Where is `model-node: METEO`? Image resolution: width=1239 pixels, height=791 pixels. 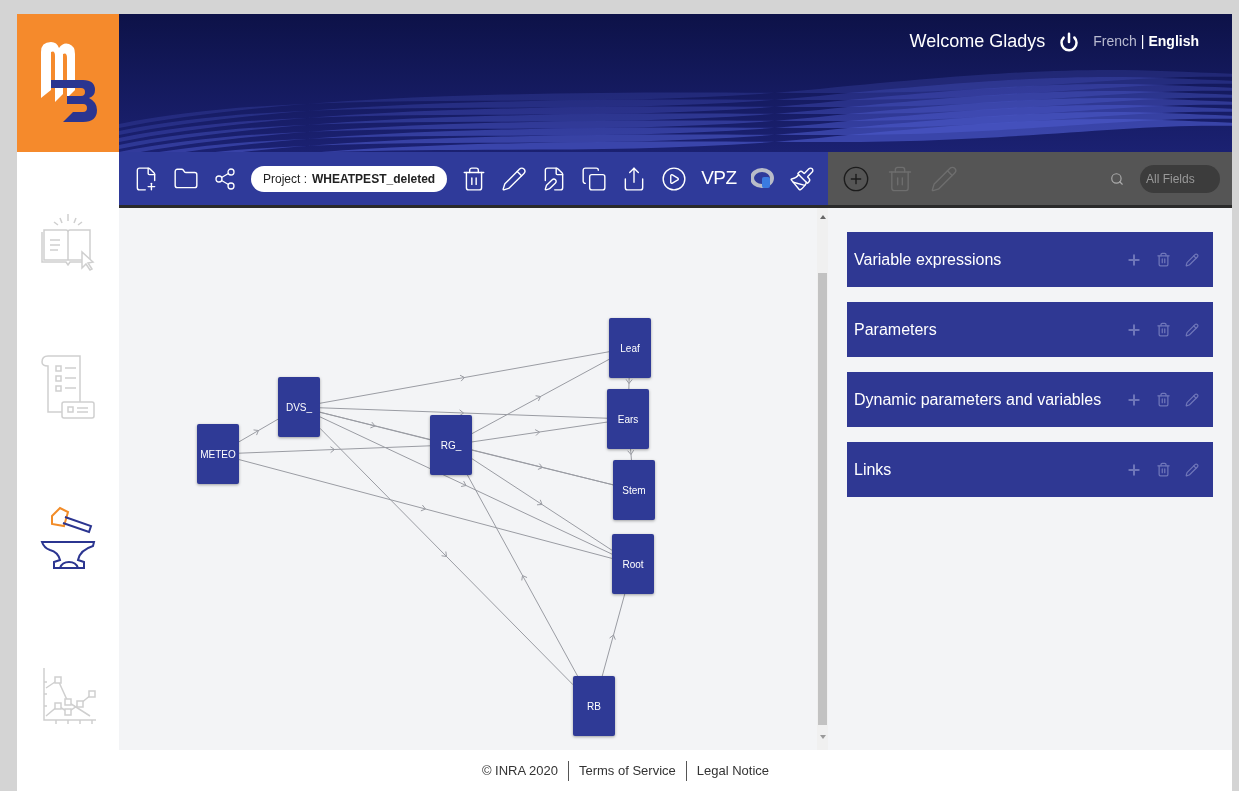
model-node: METEO is located at coordinates (218, 454).